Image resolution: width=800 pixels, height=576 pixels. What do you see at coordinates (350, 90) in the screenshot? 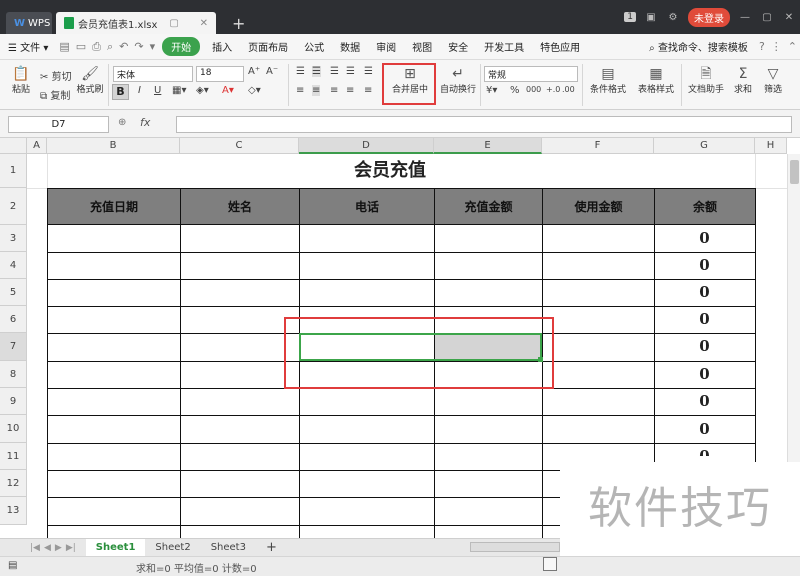
I see `justify-icon: ≡` at bounding box center [350, 90].